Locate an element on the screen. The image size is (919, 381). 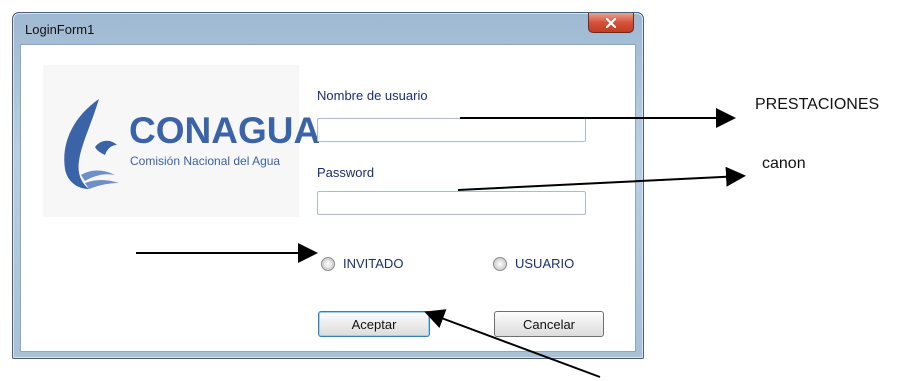
arrow-to-accept is located at coordinates (512, 343).